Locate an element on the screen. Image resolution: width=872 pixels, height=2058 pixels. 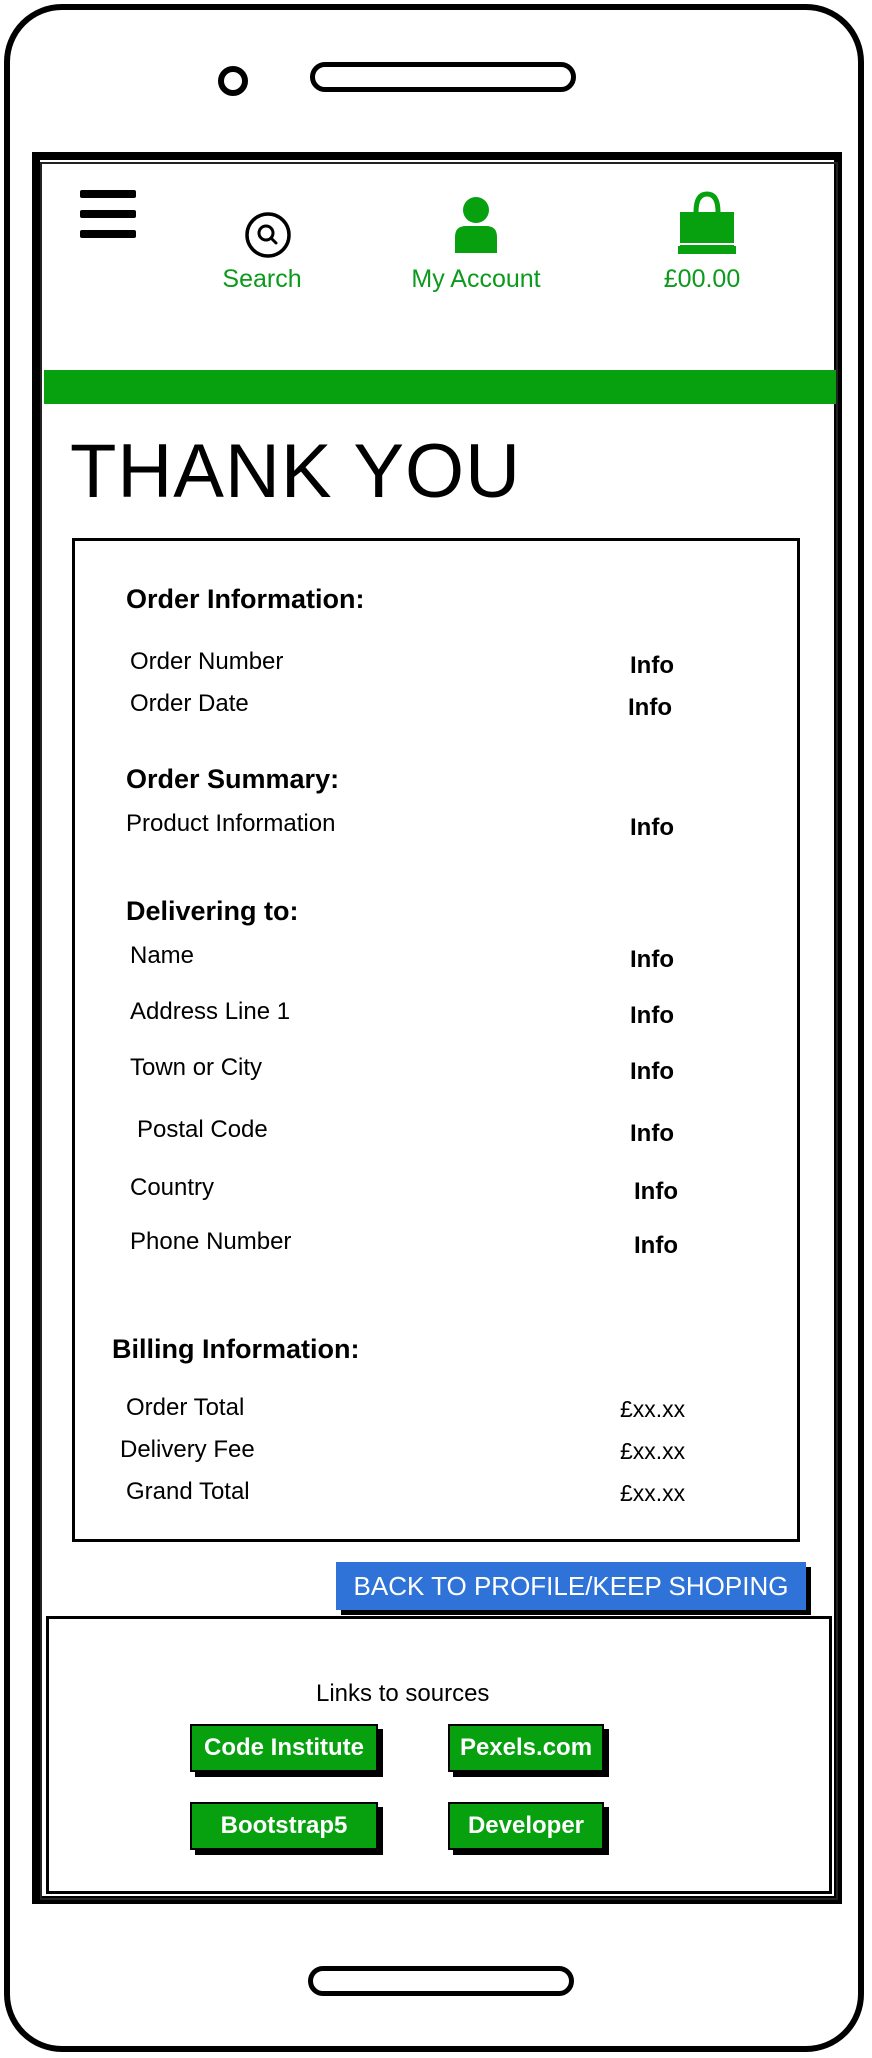
cart-total-label: £00.00 is located at coordinates (702, 279).